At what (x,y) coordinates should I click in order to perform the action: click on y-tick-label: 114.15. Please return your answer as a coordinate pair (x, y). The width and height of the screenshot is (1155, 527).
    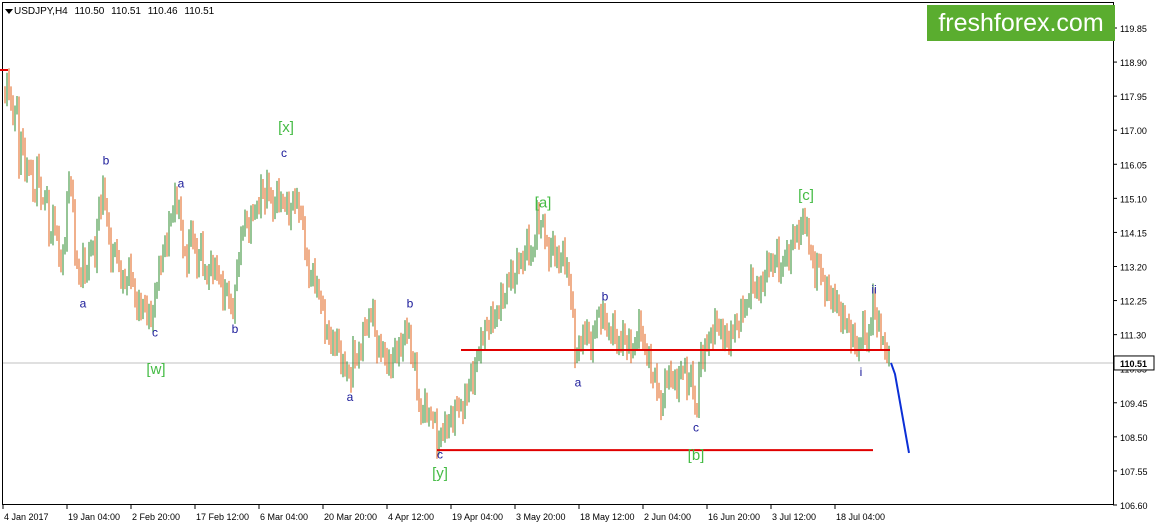
    Looking at the image, I should click on (1133, 233).